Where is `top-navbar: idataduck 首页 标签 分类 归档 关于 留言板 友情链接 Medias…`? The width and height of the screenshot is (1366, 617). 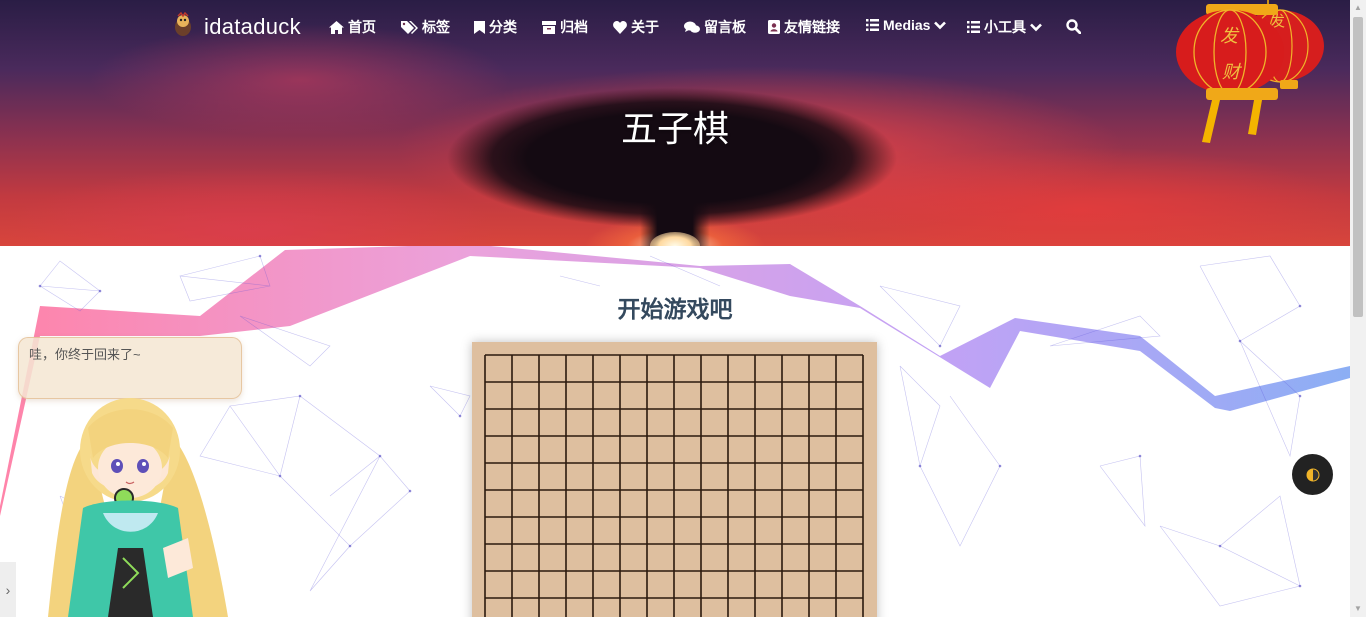 top-navbar: idataduck 首页 标签 分类 归档 关于 留言板 友情链接 Medias… is located at coordinates (675, 27).